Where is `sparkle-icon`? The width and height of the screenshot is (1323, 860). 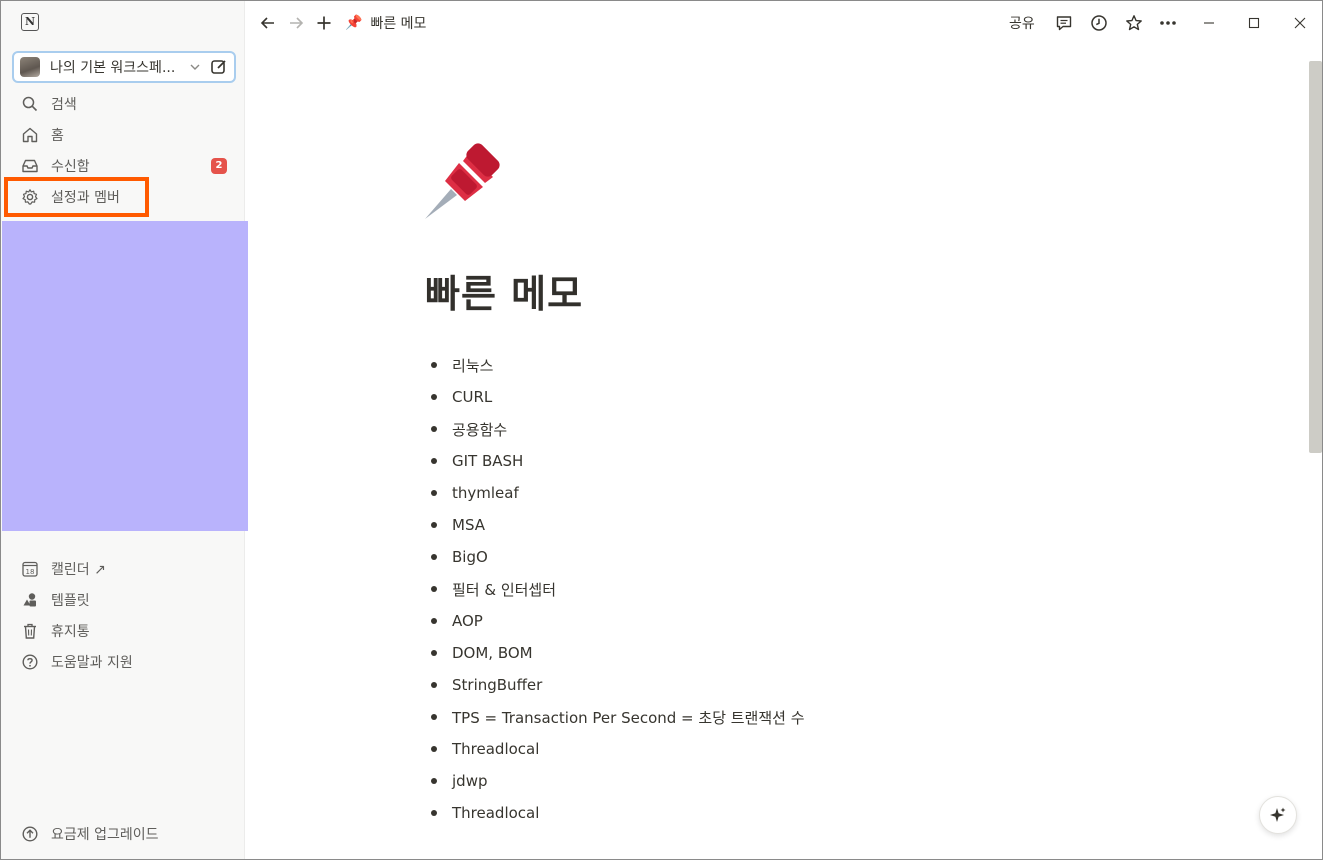 sparkle-icon is located at coordinates (1278, 814).